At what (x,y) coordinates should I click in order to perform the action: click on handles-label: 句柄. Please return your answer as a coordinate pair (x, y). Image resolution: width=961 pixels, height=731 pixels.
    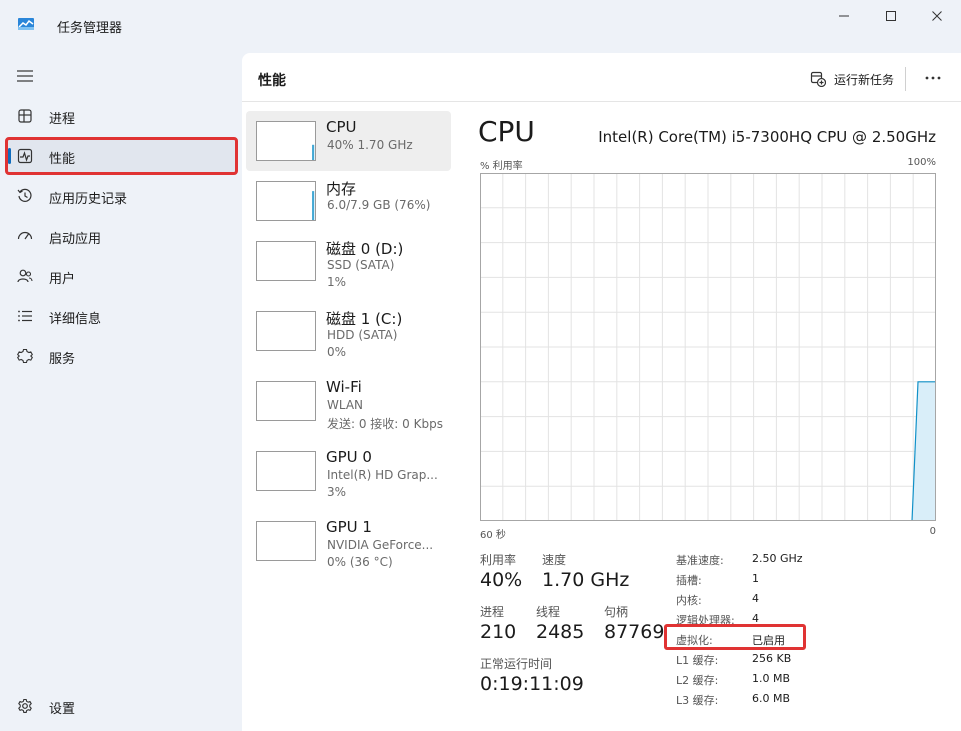
    Looking at the image, I should click on (616, 612).